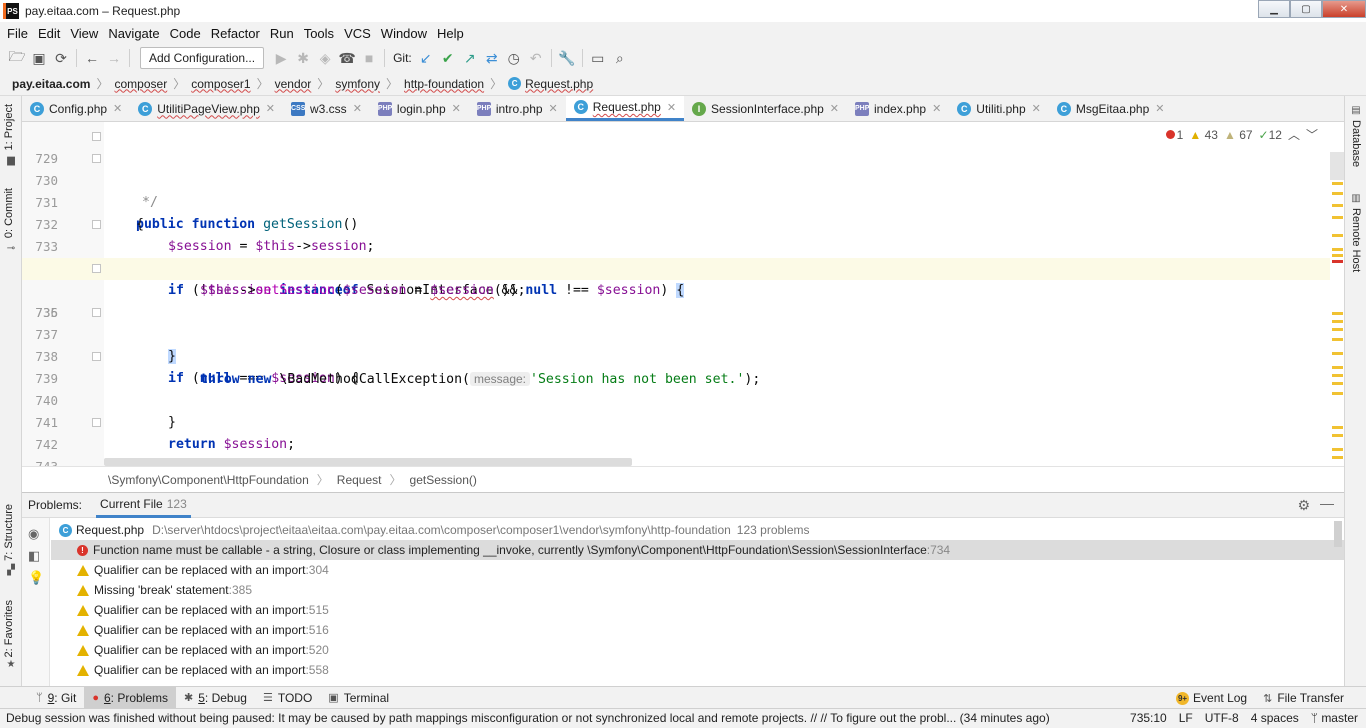  Describe the element at coordinates (1186, 718) in the screenshot. I see `line-separator: LF` at that location.